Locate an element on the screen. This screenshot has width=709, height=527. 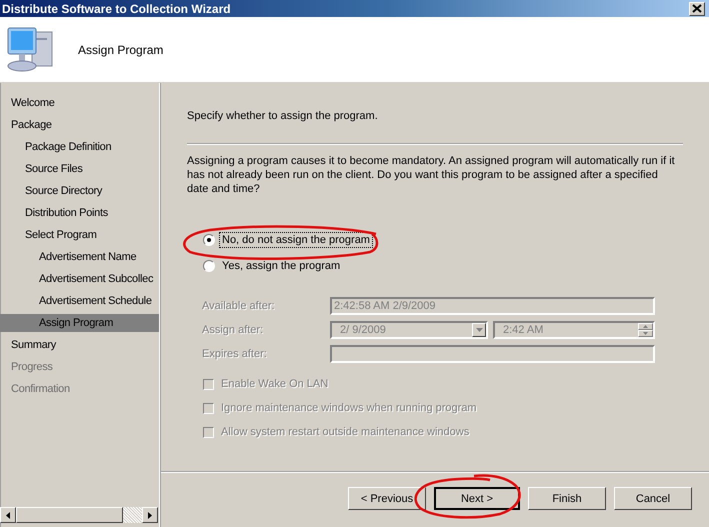
right-arrow-icon is located at coordinates (150, 515).